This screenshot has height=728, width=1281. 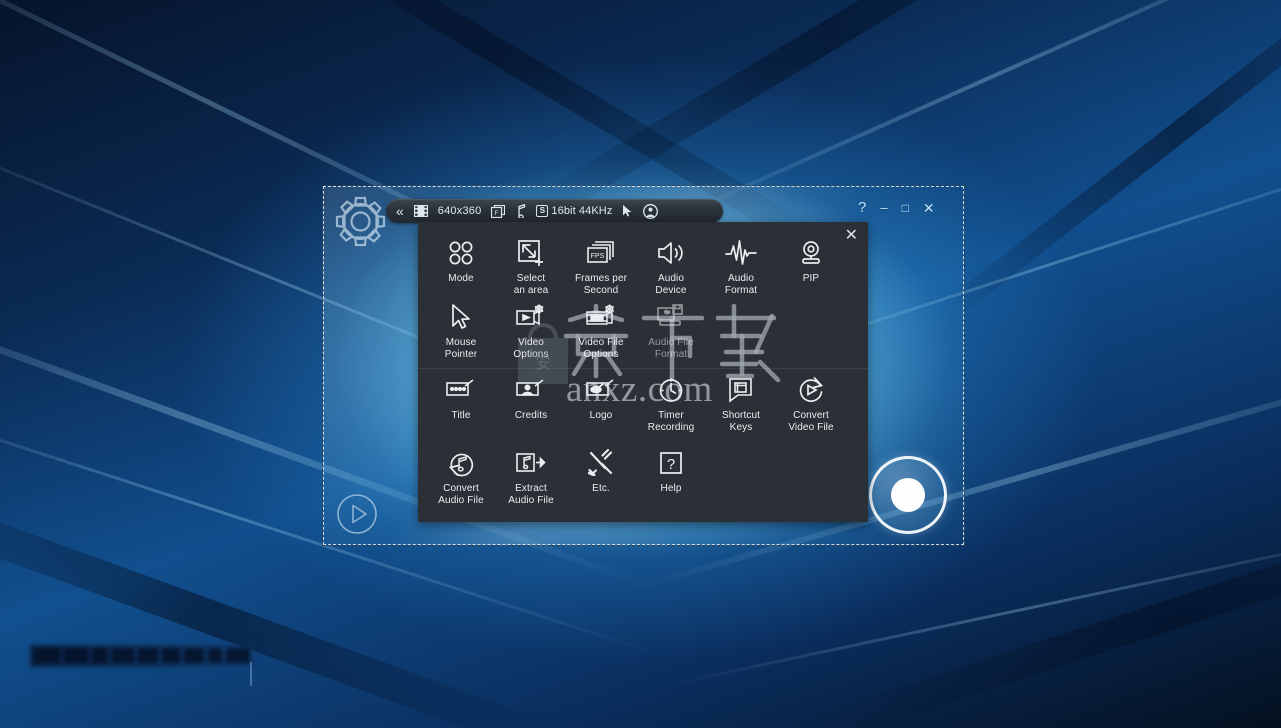 I want to click on menu-item-title: Title, so click(x=461, y=408).